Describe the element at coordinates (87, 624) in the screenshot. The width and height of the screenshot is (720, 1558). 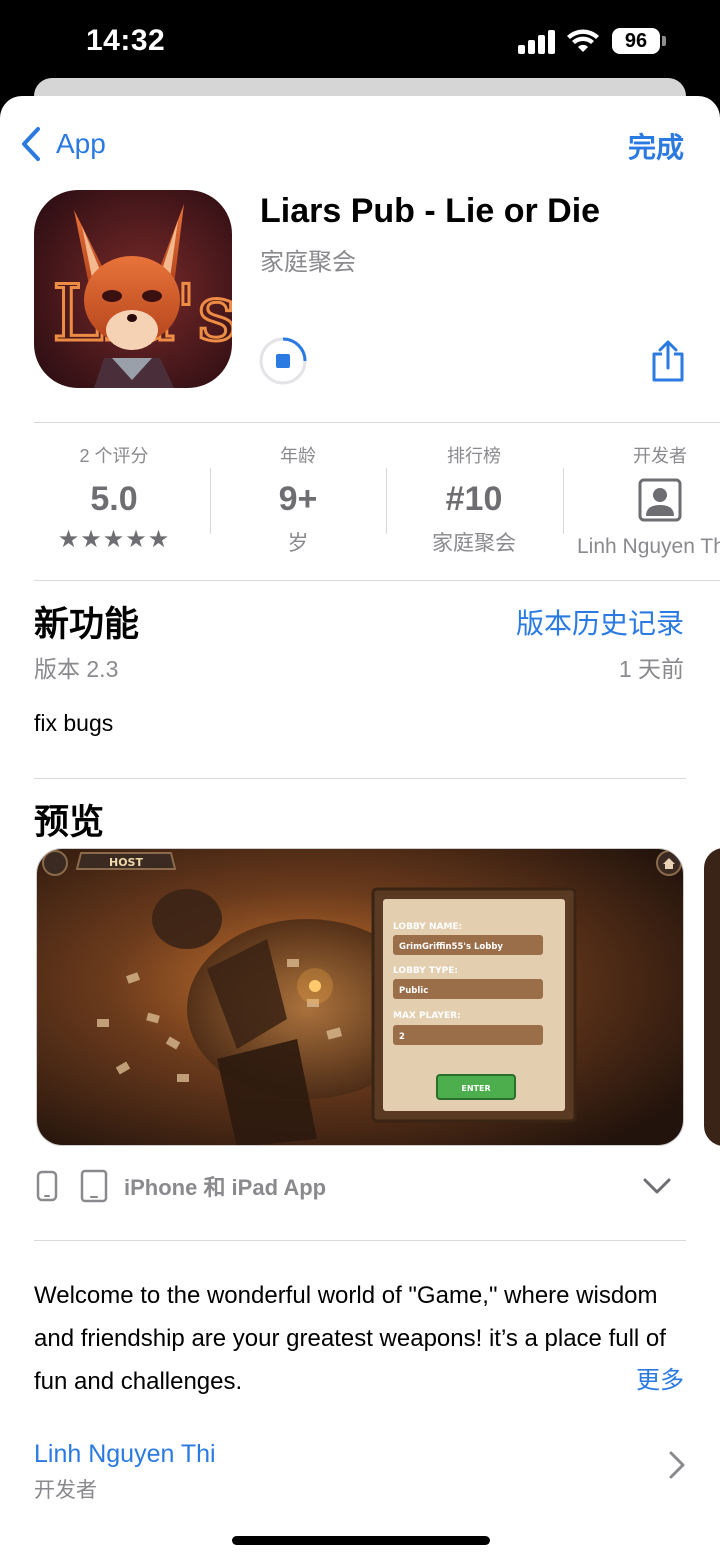
I see `whats-new-title: 新功能` at that location.